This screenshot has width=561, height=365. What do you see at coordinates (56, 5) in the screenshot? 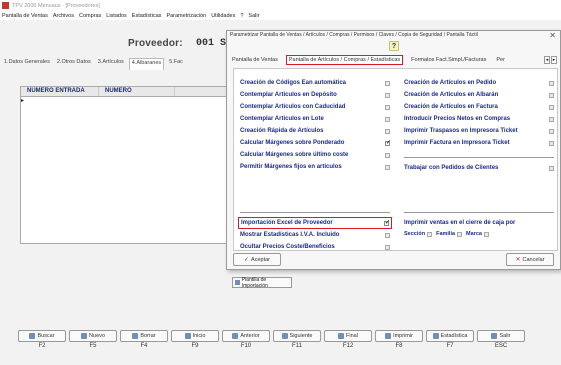
I see `window-title: TPV 2000 Menuaus · [Proveedores]` at bounding box center [56, 5].